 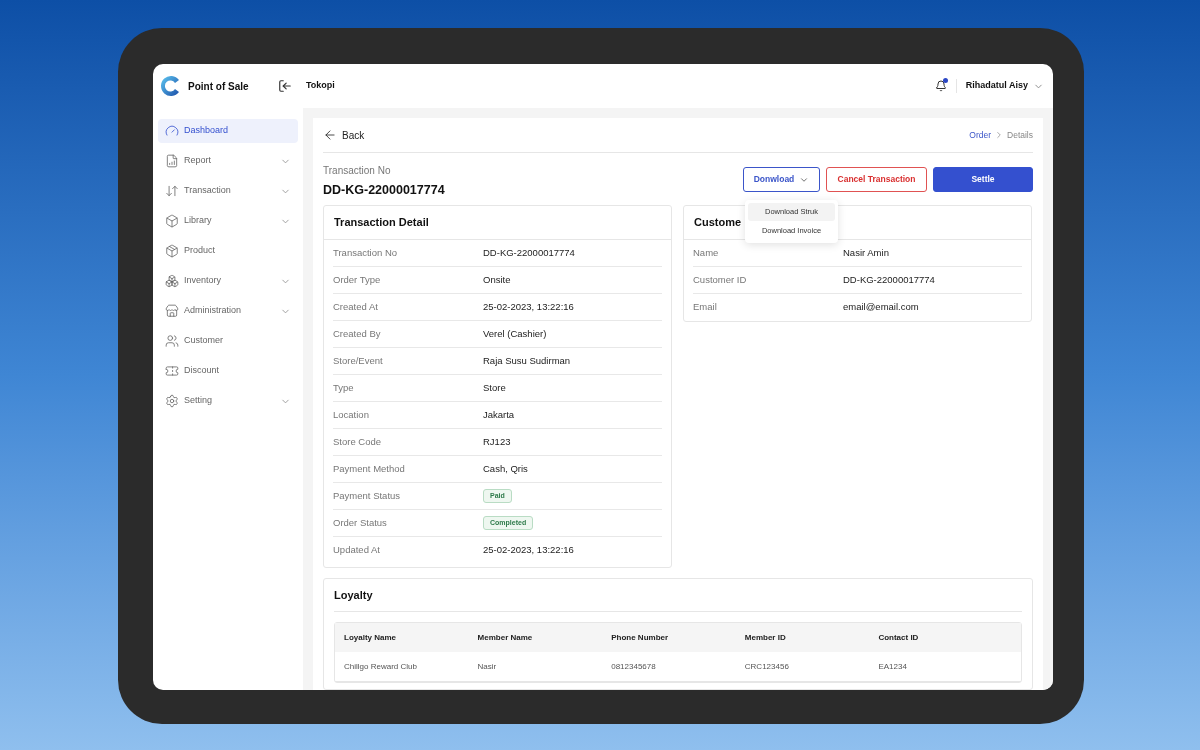 What do you see at coordinates (172, 251) in the screenshot?
I see `package-icon` at bounding box center [172, 251].